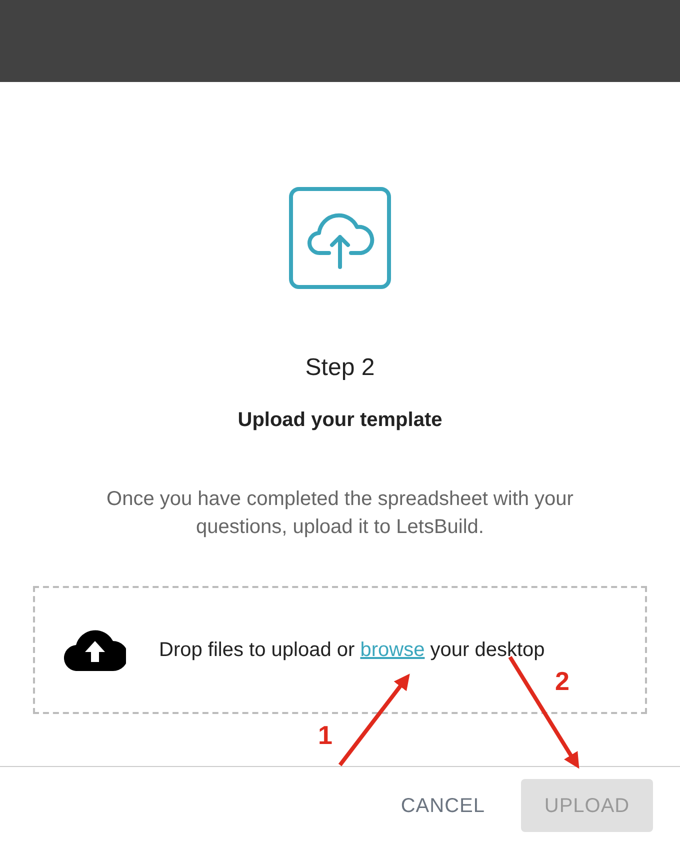 The width and height of the screenshot is (680, 856). Describe the element at coordinates (340, 368) in the screenshot. I see `step-heading: Step 2` at that location.